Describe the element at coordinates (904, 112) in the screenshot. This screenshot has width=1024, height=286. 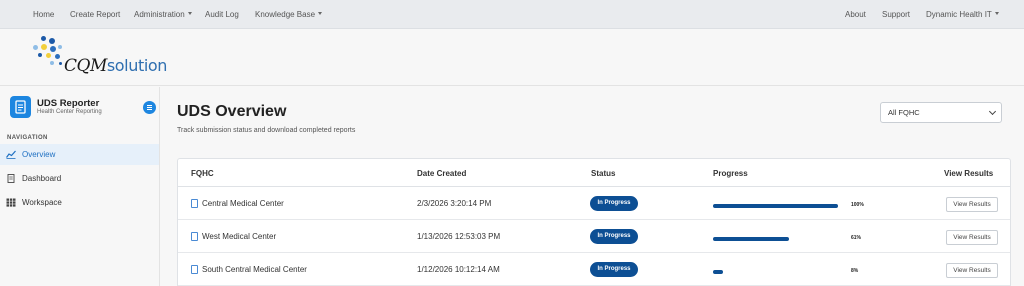
I see `fqhc-filter-value: All FQHC` at that location.